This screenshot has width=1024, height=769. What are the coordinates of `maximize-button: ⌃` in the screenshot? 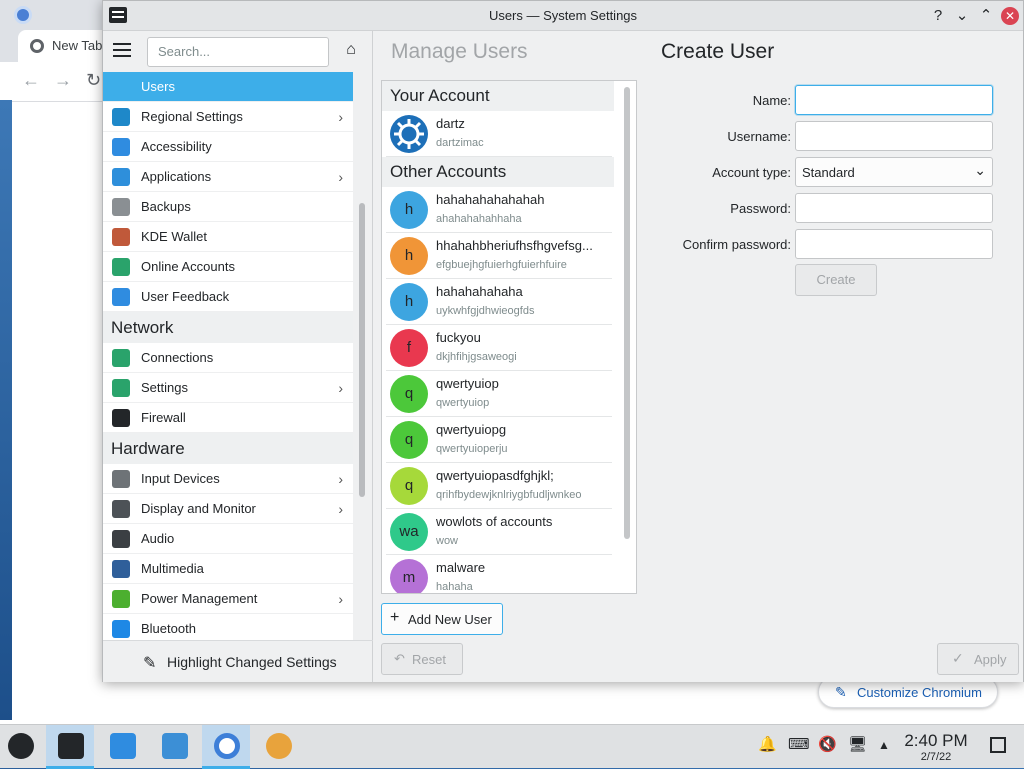 It's located at (986, 16).